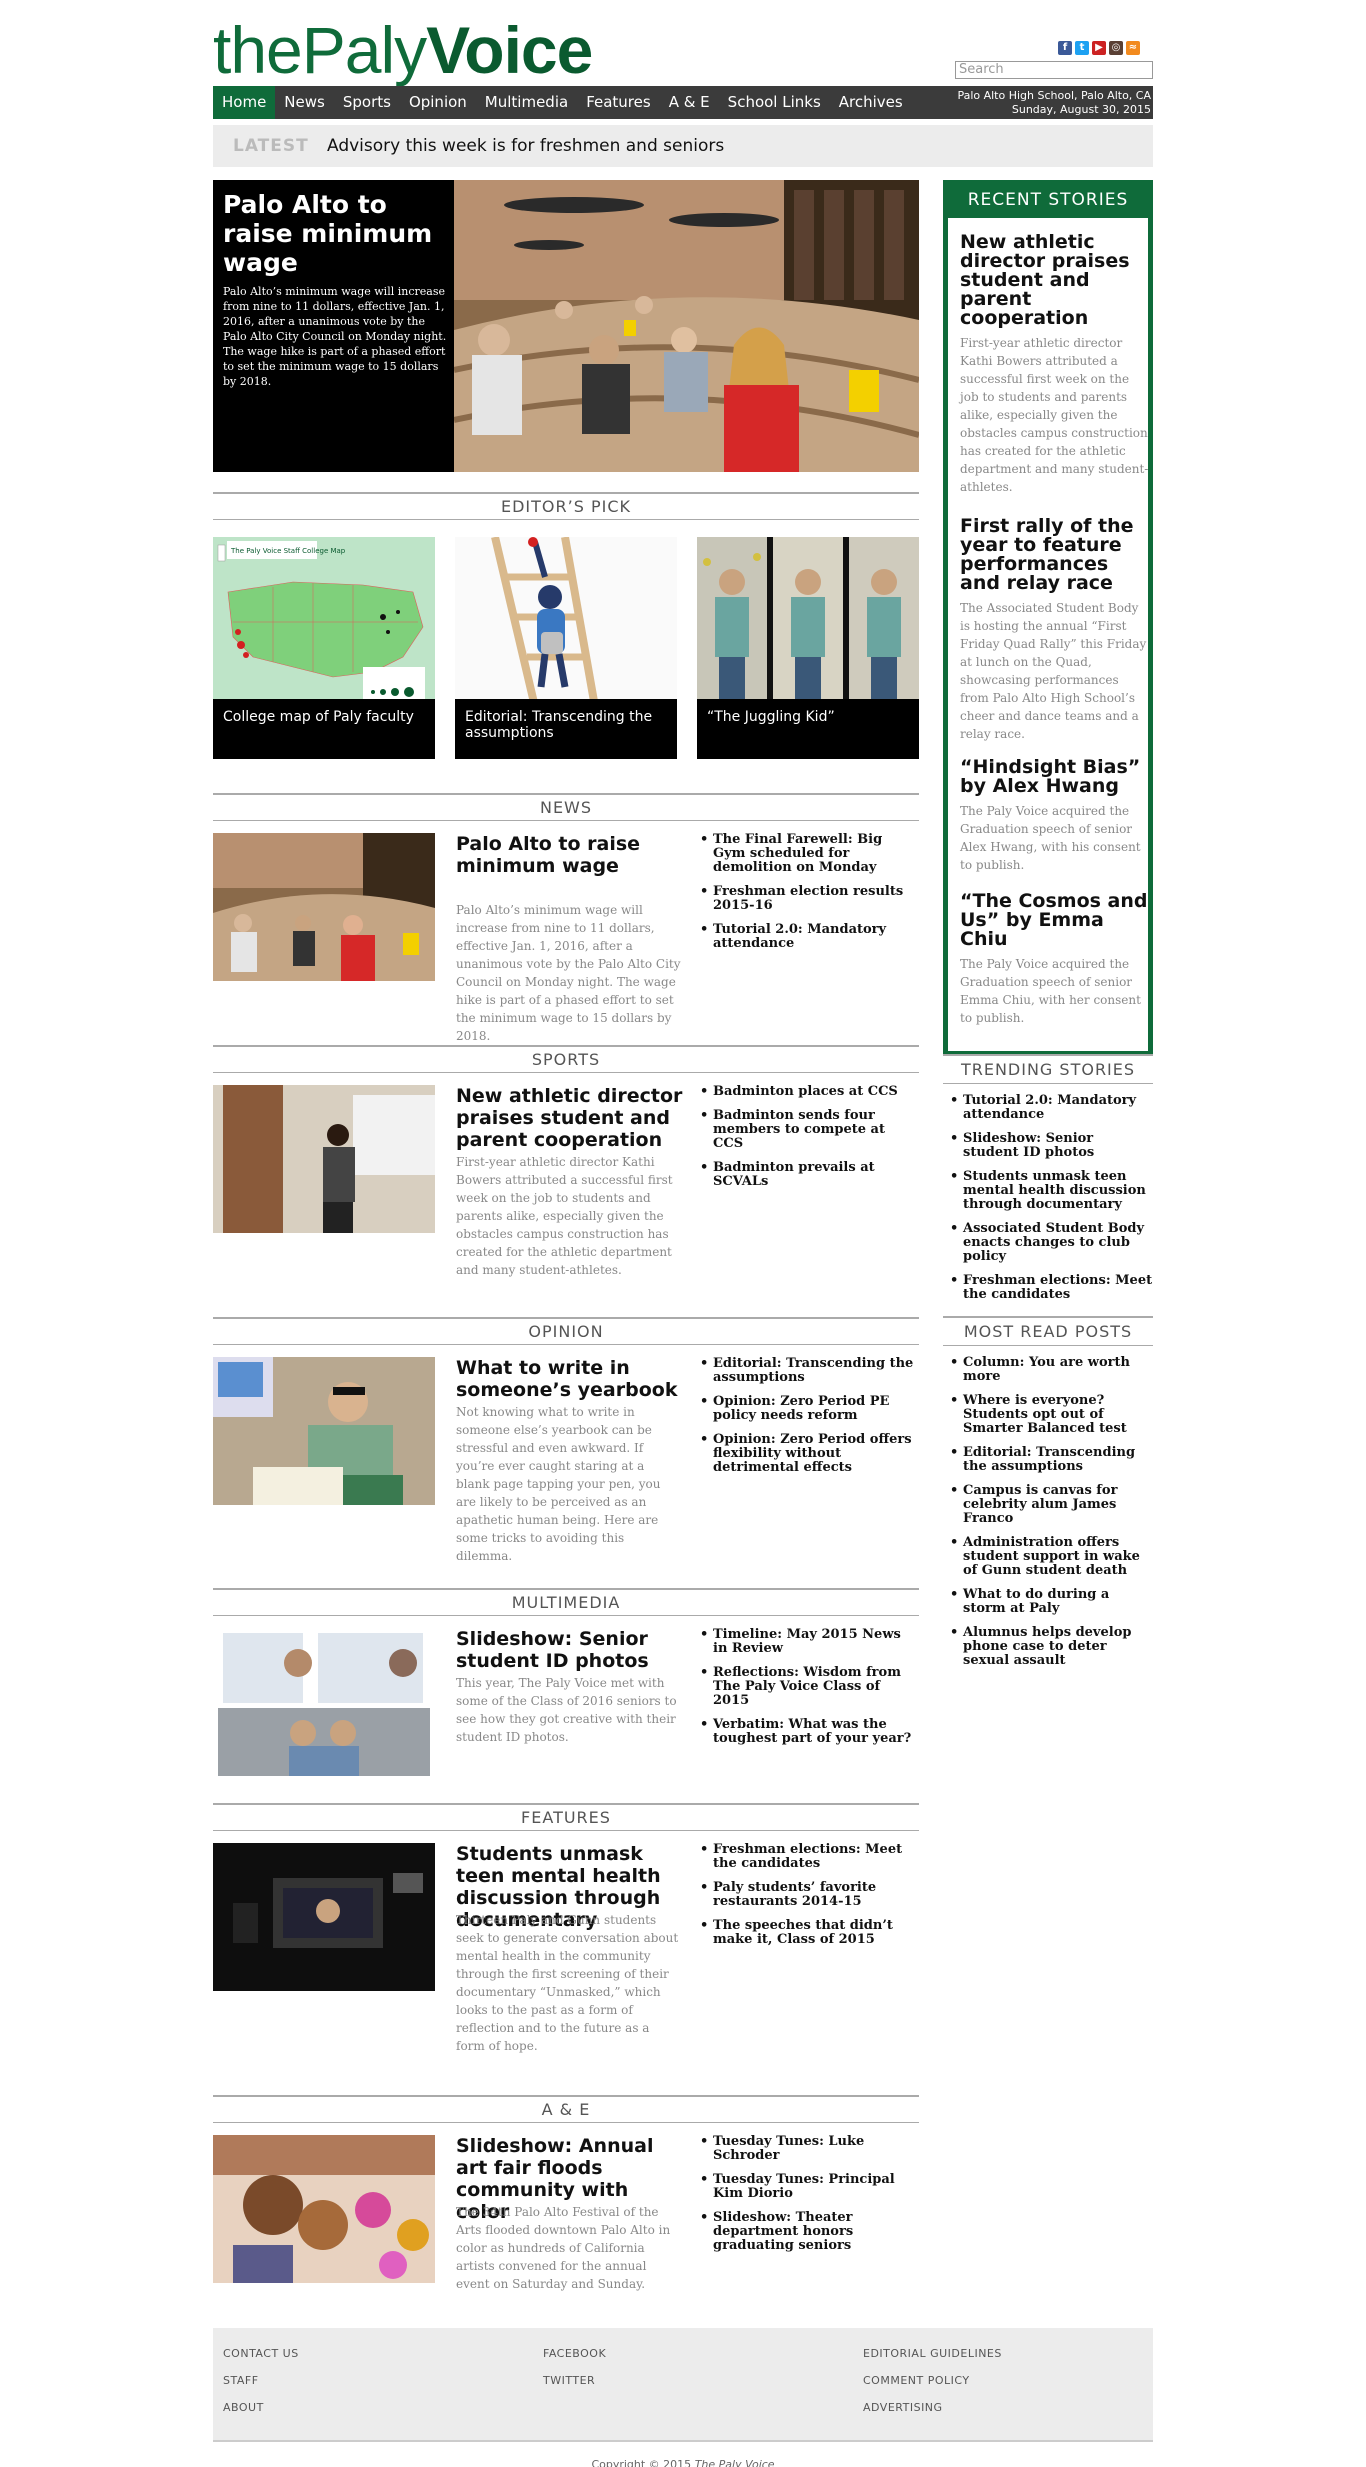  I want to click on multimedia-thumbnail, so click(324, 1702).